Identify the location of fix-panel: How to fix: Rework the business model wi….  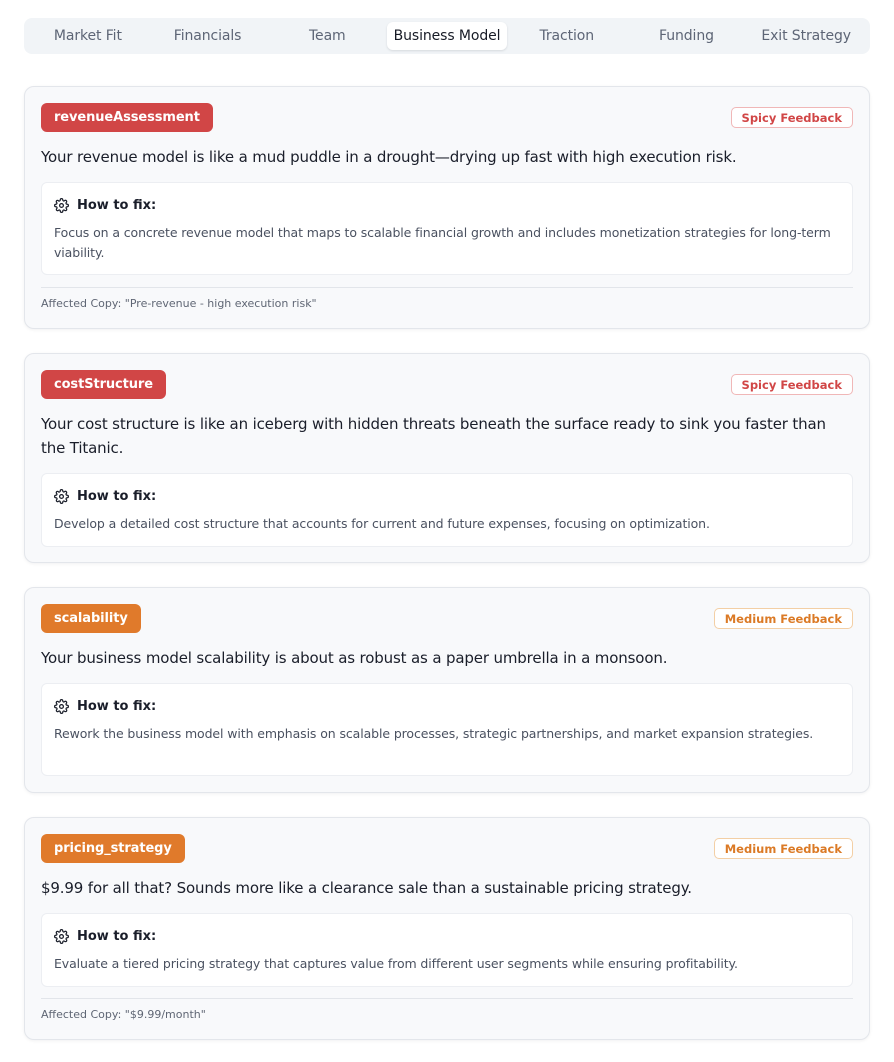
(447, 729).